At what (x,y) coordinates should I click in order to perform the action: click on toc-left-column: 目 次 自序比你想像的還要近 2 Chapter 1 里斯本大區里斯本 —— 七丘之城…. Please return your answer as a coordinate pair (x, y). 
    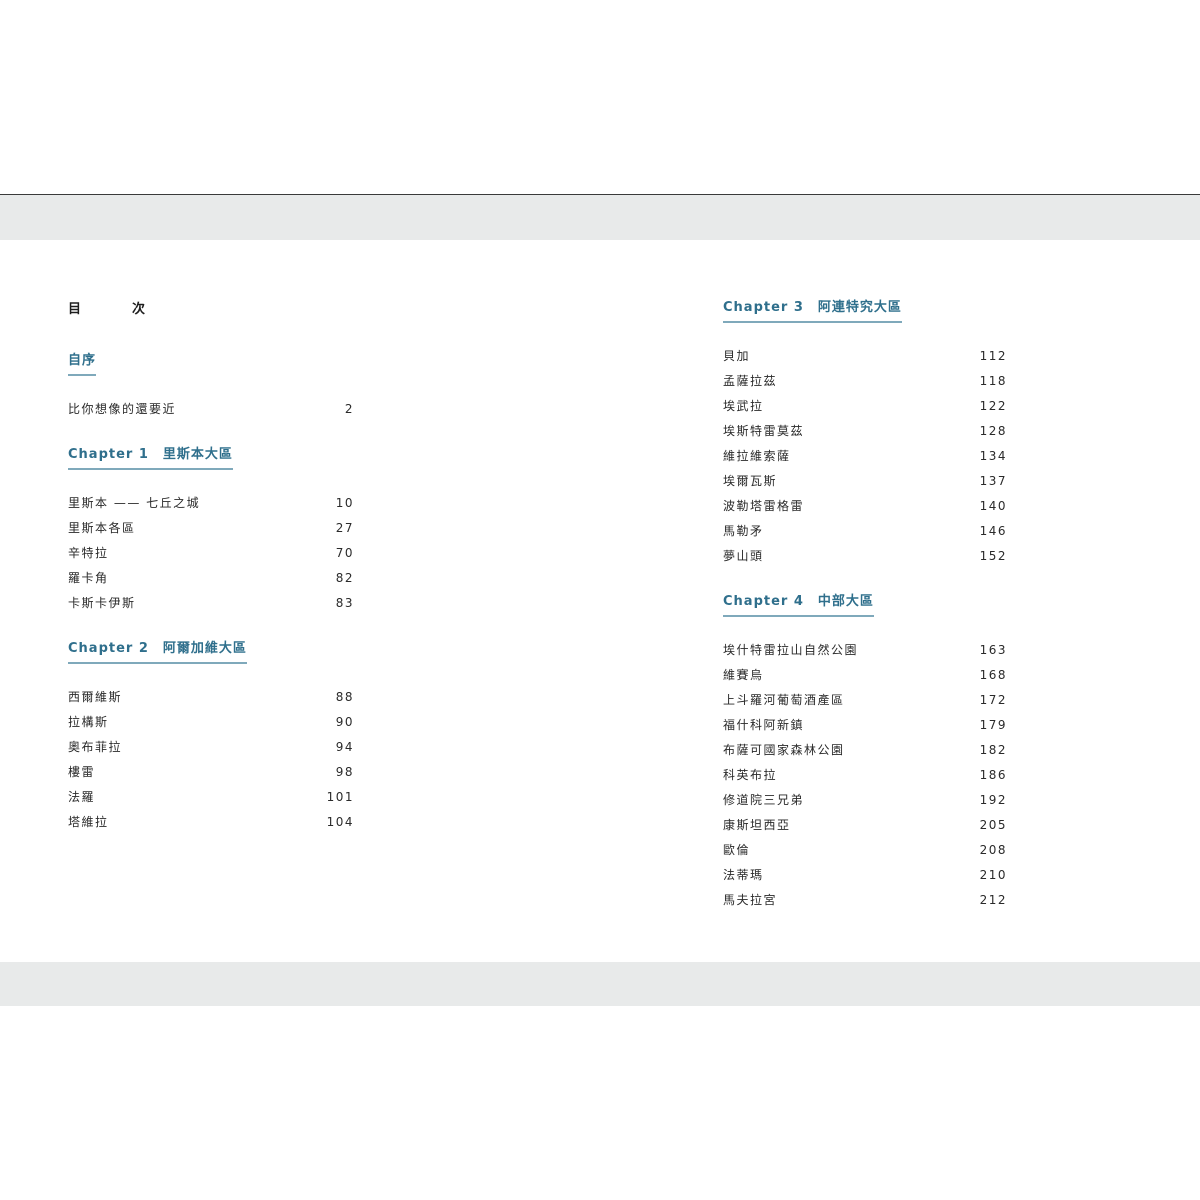
    Looking at the image, I should click on (211, 565).